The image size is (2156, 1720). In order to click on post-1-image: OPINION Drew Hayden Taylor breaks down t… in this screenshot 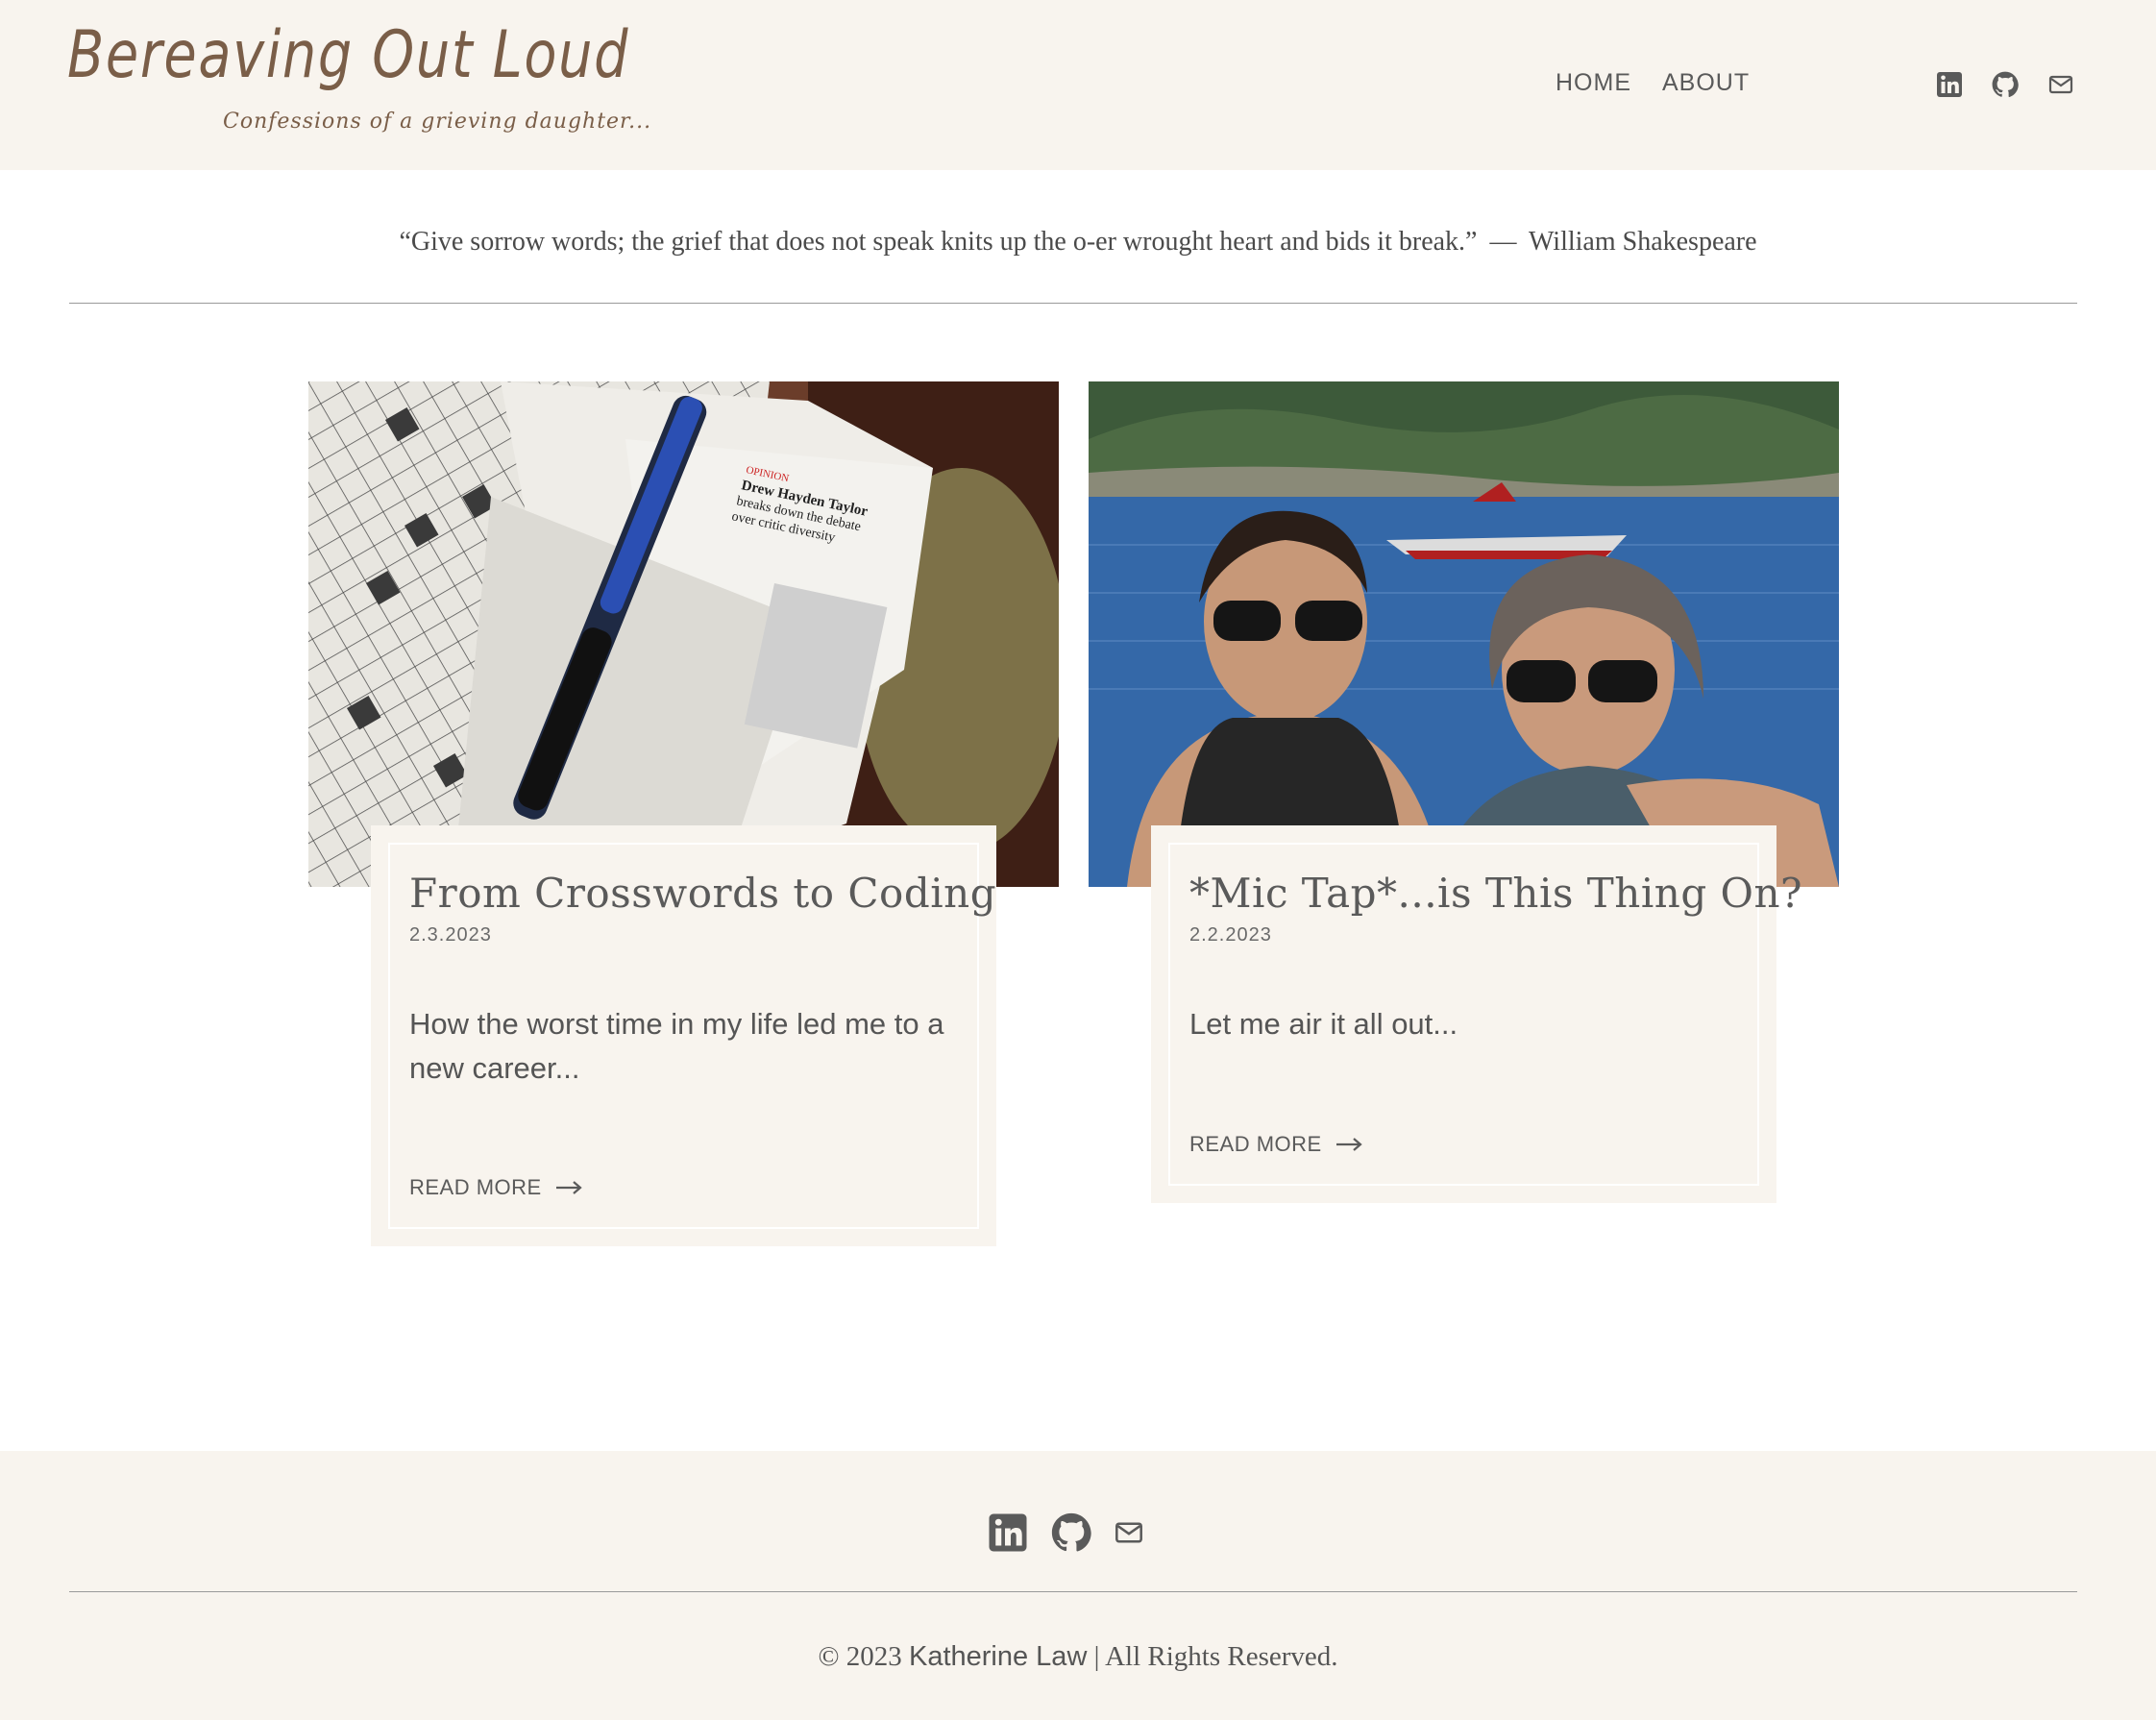, I will do `click(683, 634)`.